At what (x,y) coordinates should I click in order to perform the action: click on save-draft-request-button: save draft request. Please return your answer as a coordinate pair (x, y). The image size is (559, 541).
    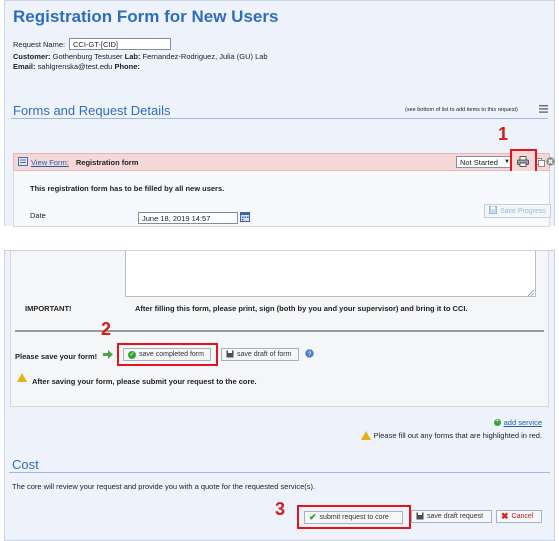
    Looking at the image, I should click on (451, 516).